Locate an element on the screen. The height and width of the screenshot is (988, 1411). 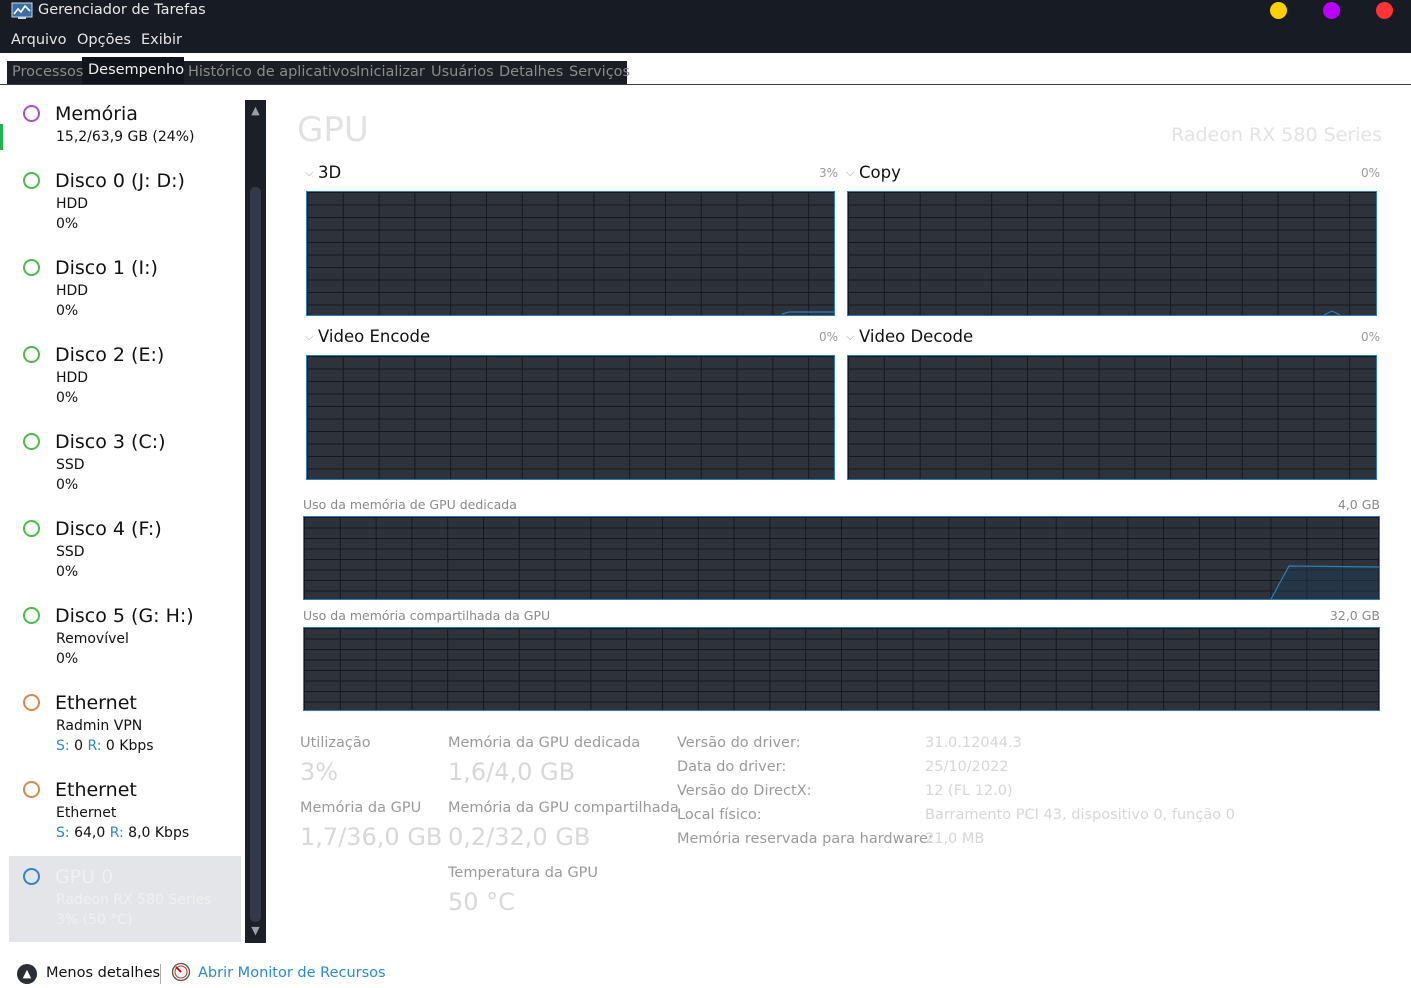
scrollbar-thumb is located at coordinates (255, 554).